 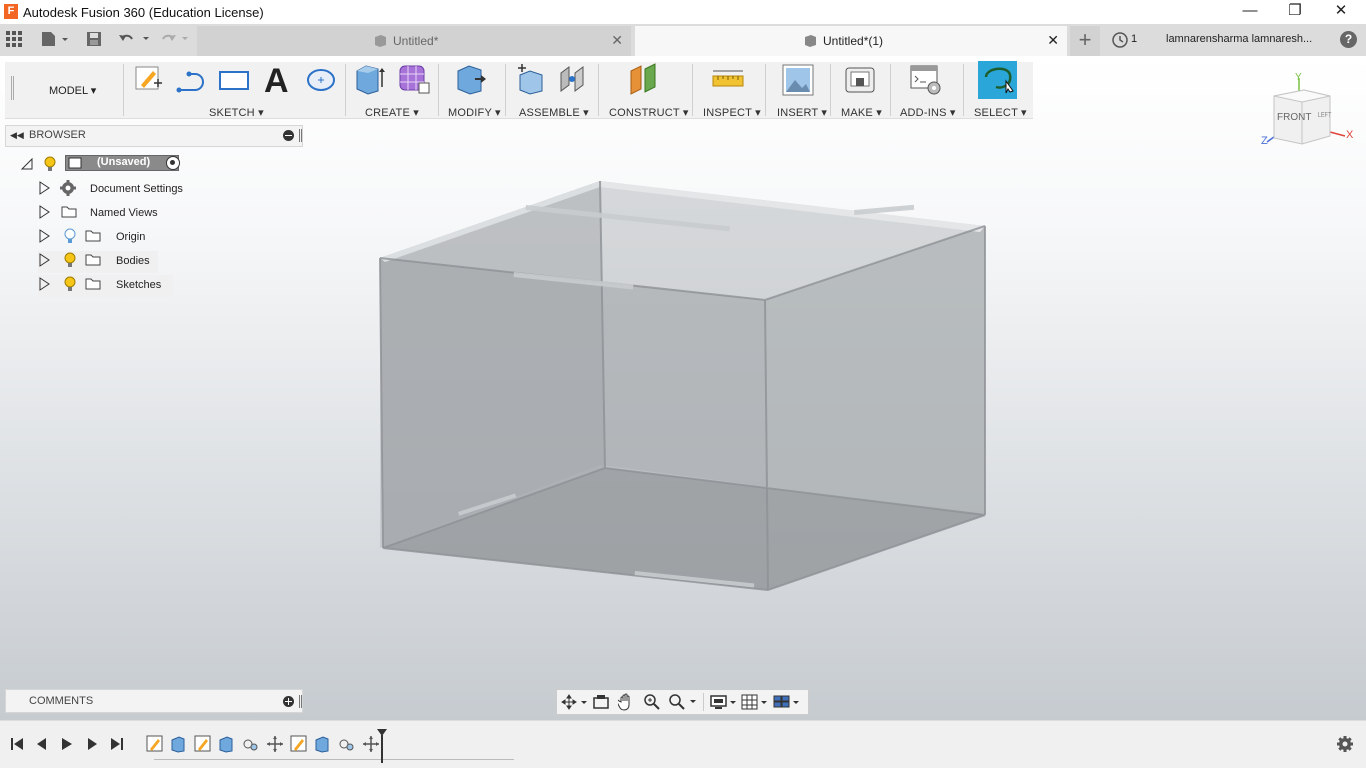 I want to click on file-menu-icon, so click(x=55, y=40).